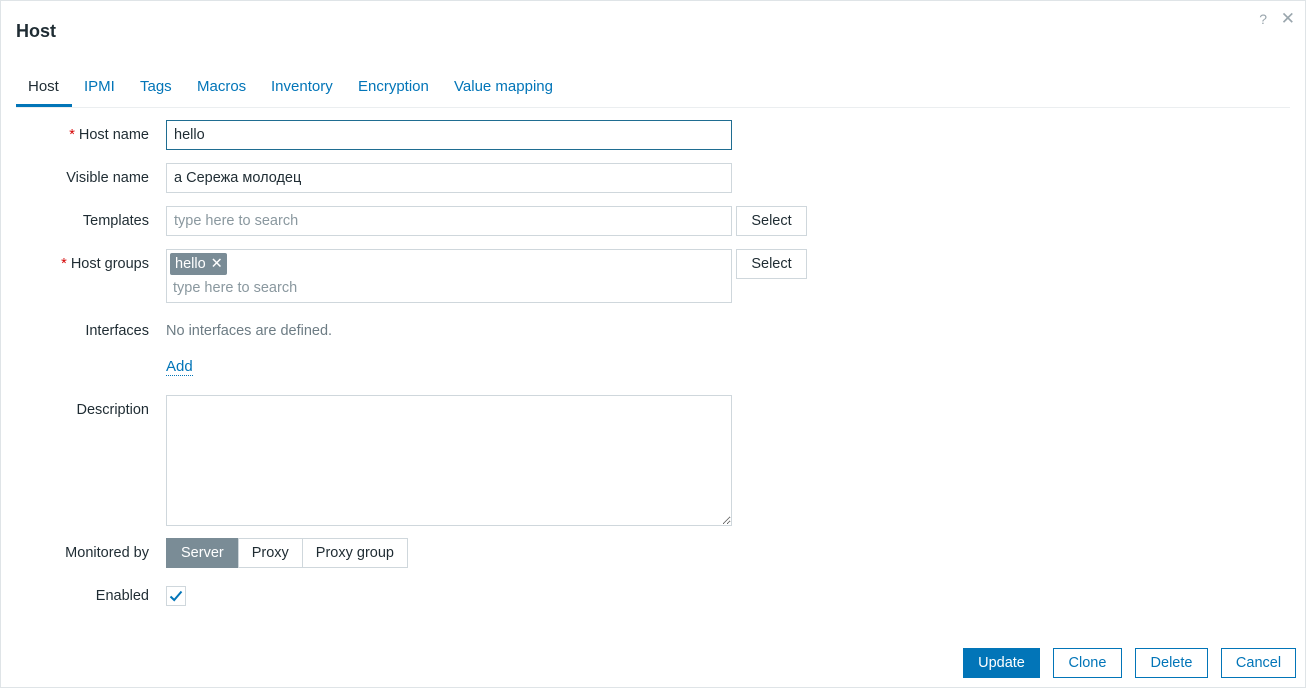  I want to click on monitored-by-proxy-option: Proxy, so click(270, 553).